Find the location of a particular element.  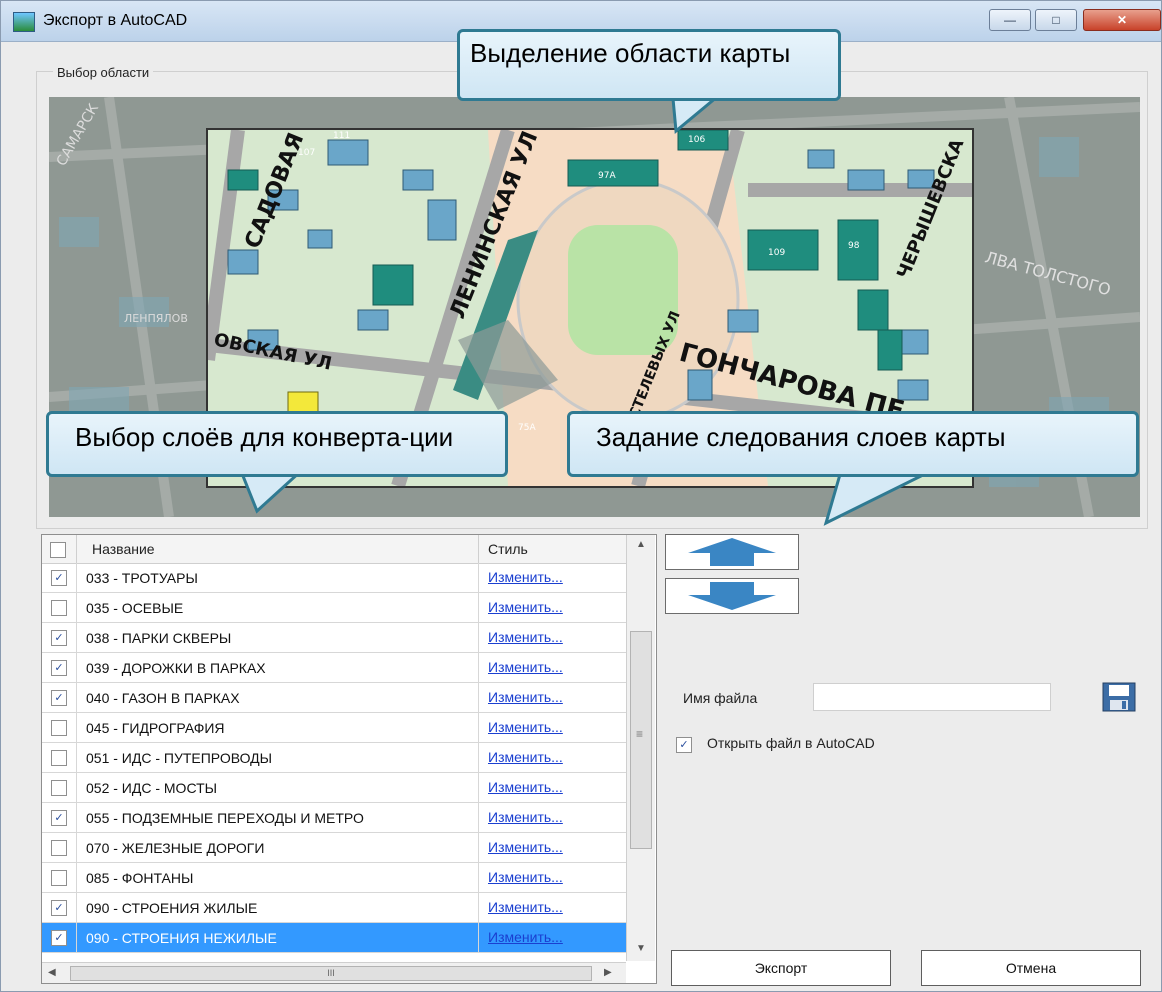

floppy-disk-icon is located at coordinates (1119, 697).